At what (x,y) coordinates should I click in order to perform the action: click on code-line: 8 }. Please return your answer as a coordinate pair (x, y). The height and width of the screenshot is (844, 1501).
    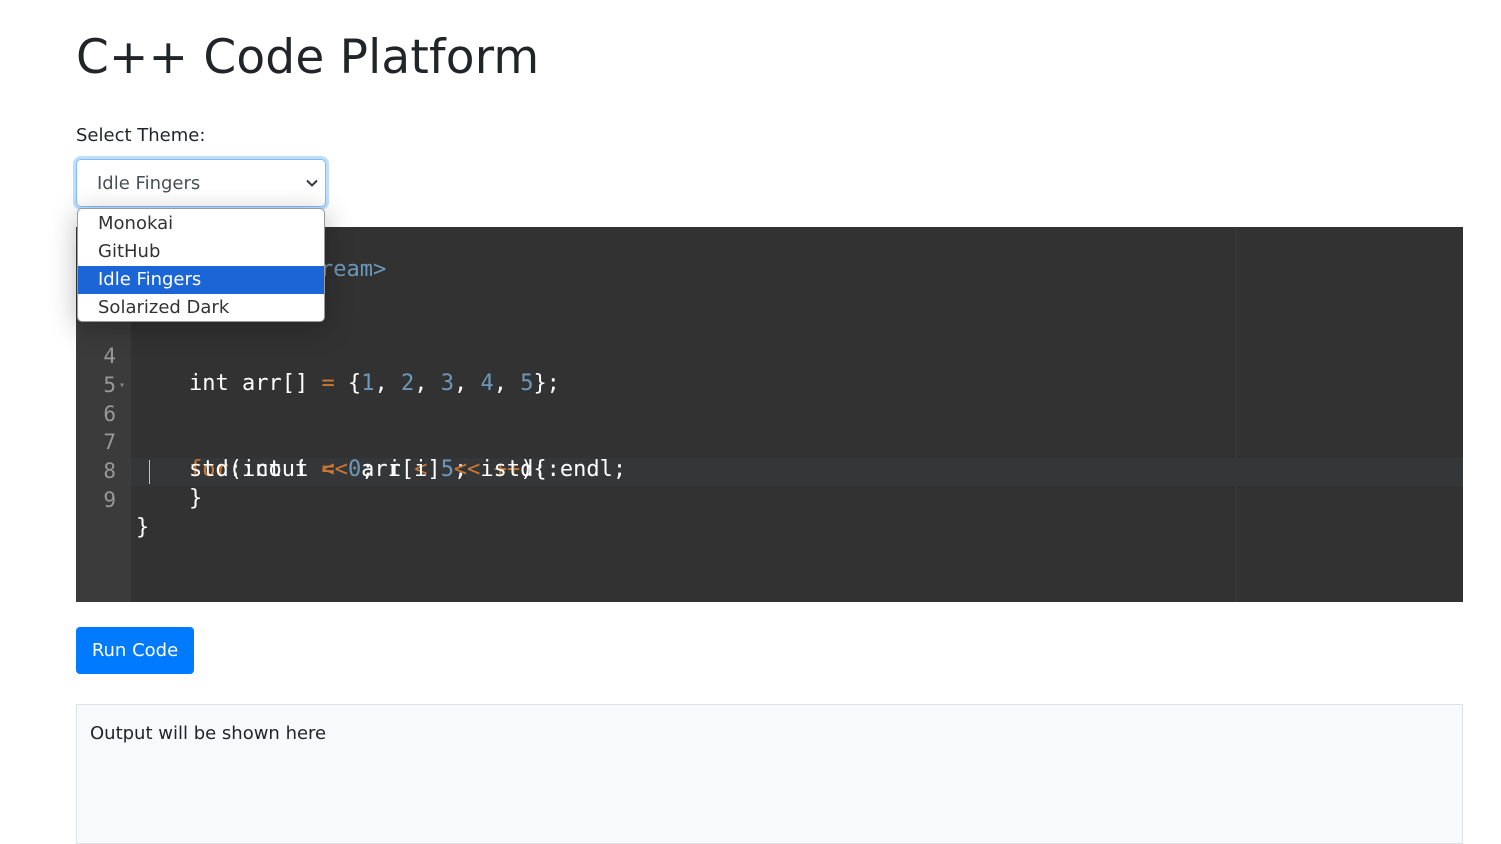
    Looking at the image, I should click on (769, 470).